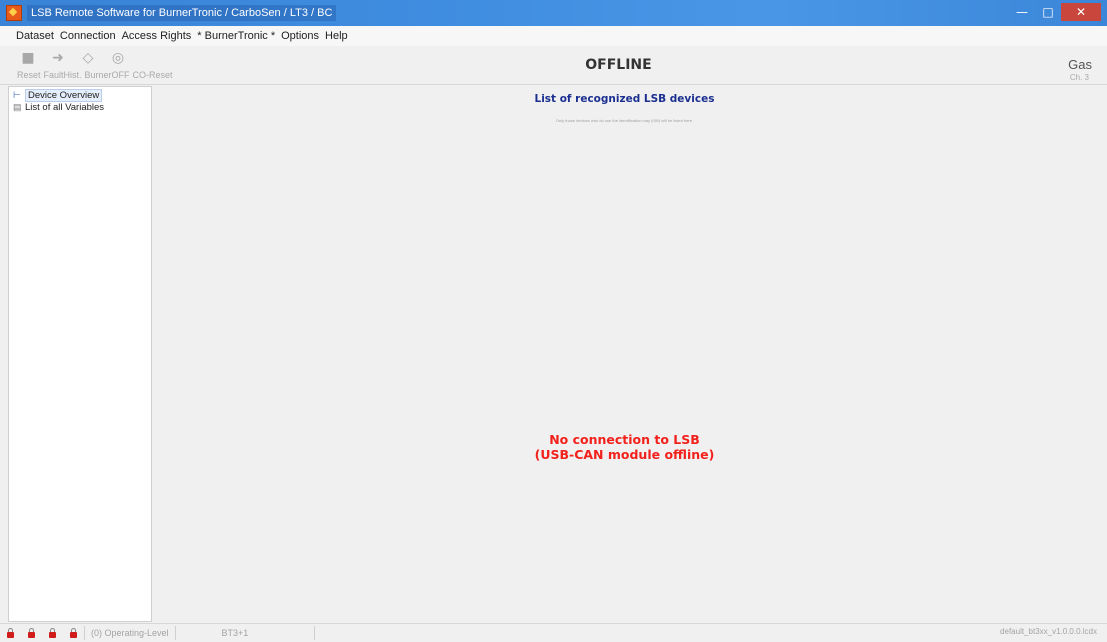 The height and width of the screenshot is (642, 1107). Describe the element at coordinates (17, 95) in the screenshot. I see `device-tree-icon: ⊢` at that location.